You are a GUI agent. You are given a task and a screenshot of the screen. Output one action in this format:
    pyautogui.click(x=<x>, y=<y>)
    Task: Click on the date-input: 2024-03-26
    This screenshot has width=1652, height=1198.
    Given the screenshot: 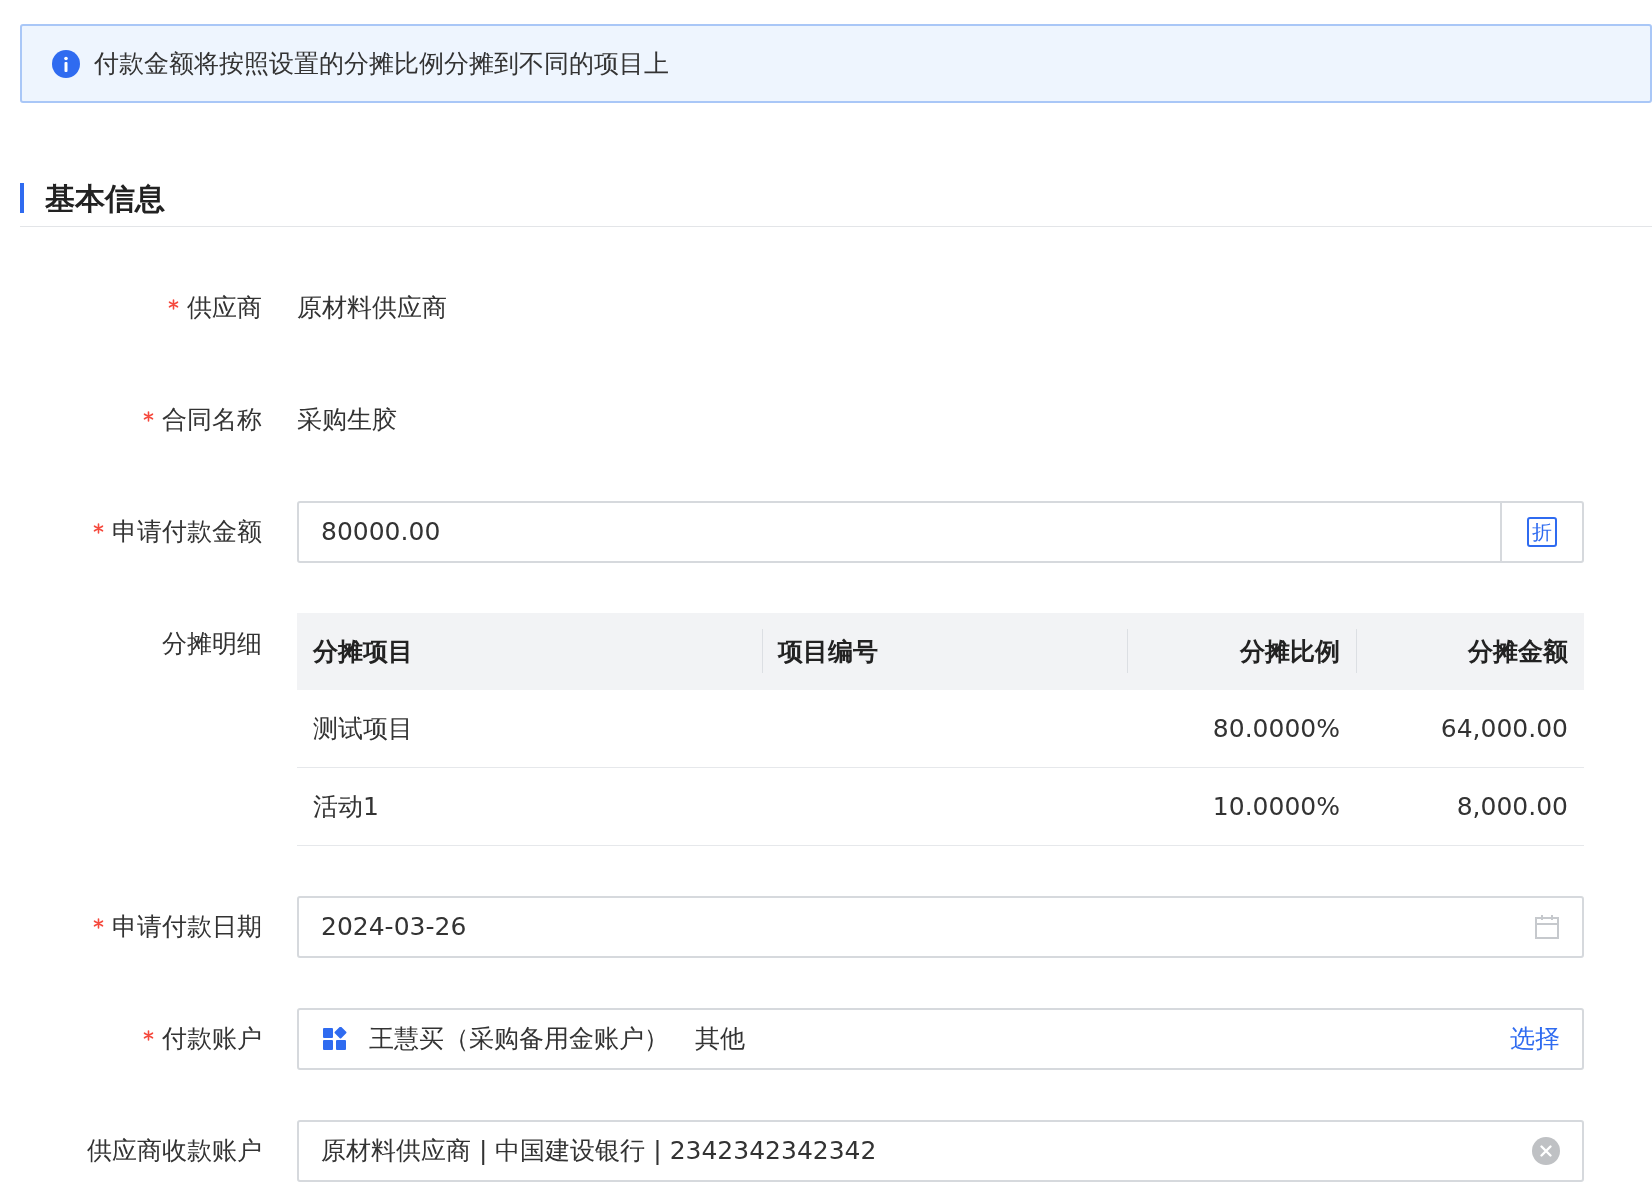 What is the action you would take?
    pyautogui.click(x=940, y=927)
    